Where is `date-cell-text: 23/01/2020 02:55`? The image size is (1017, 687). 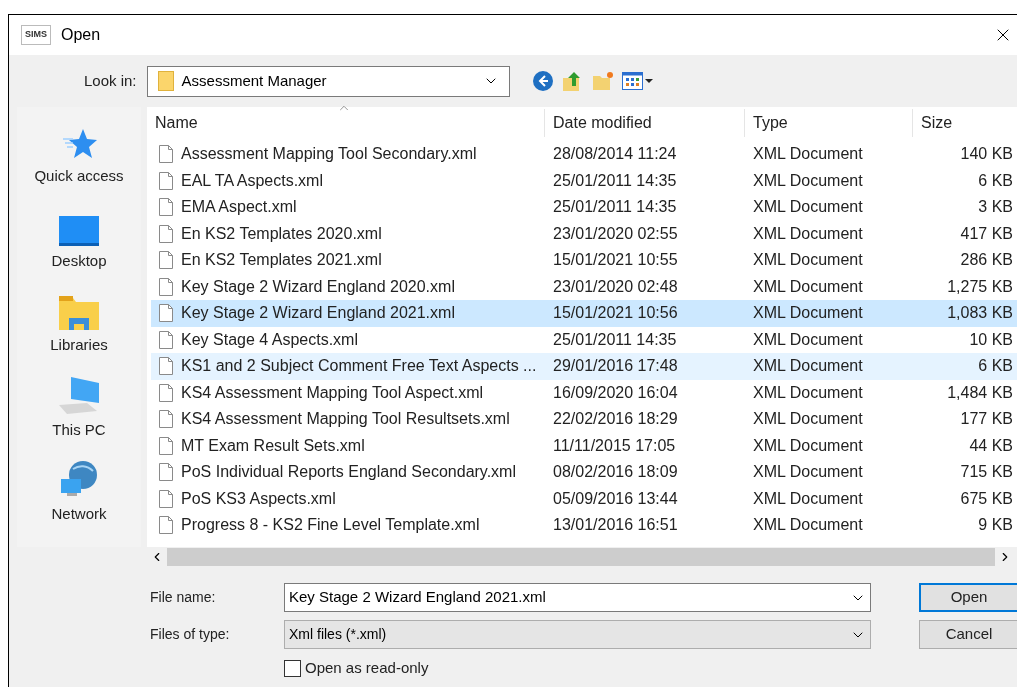
date-cell-text: 23/01/2020 02:55 is located at coordinates (615, 233).